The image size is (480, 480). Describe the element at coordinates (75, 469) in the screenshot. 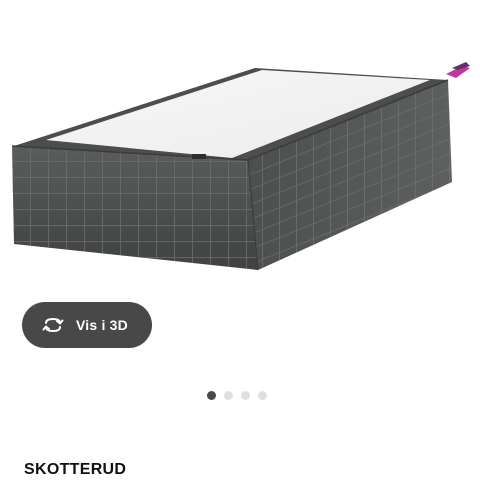

I see `product-title: SKOTTERUD` at that location.